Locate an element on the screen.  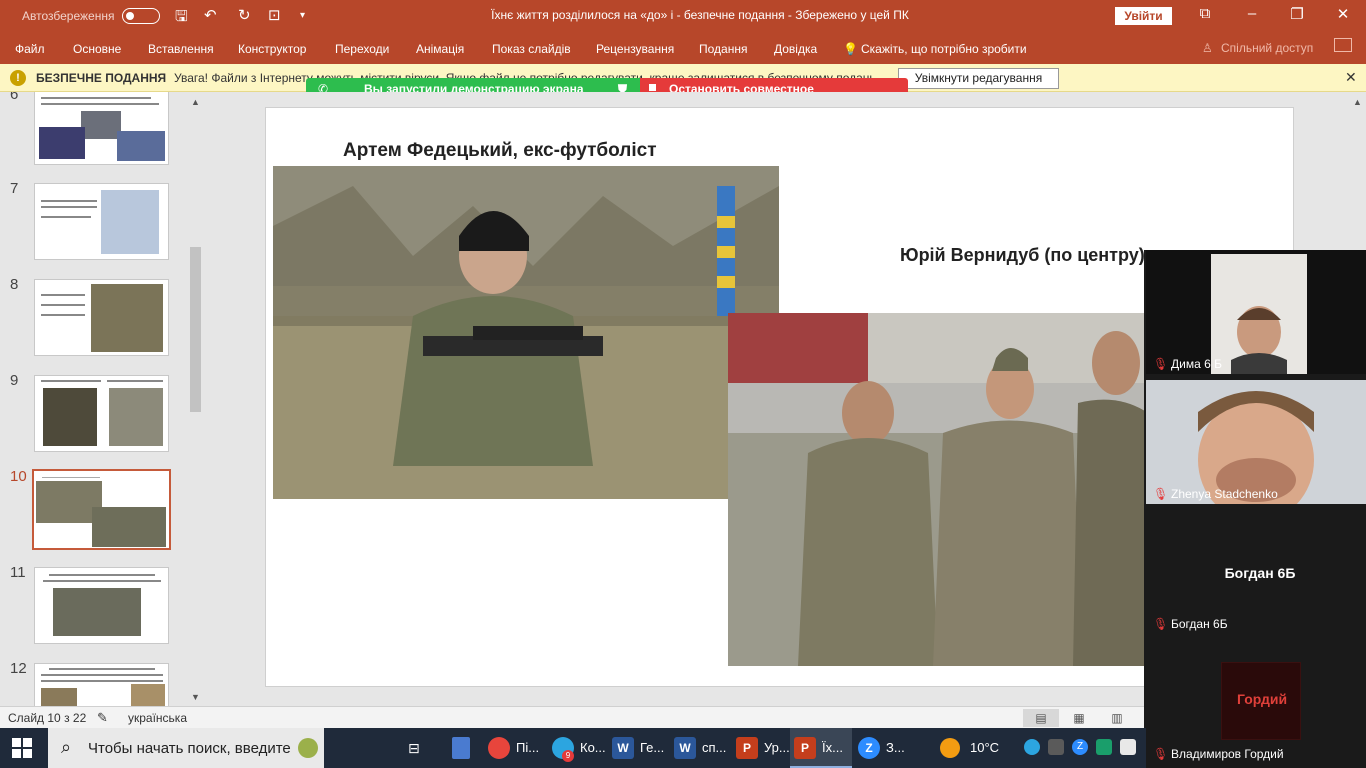
undo-icon: ↶ is located at coordinates (210, 15).